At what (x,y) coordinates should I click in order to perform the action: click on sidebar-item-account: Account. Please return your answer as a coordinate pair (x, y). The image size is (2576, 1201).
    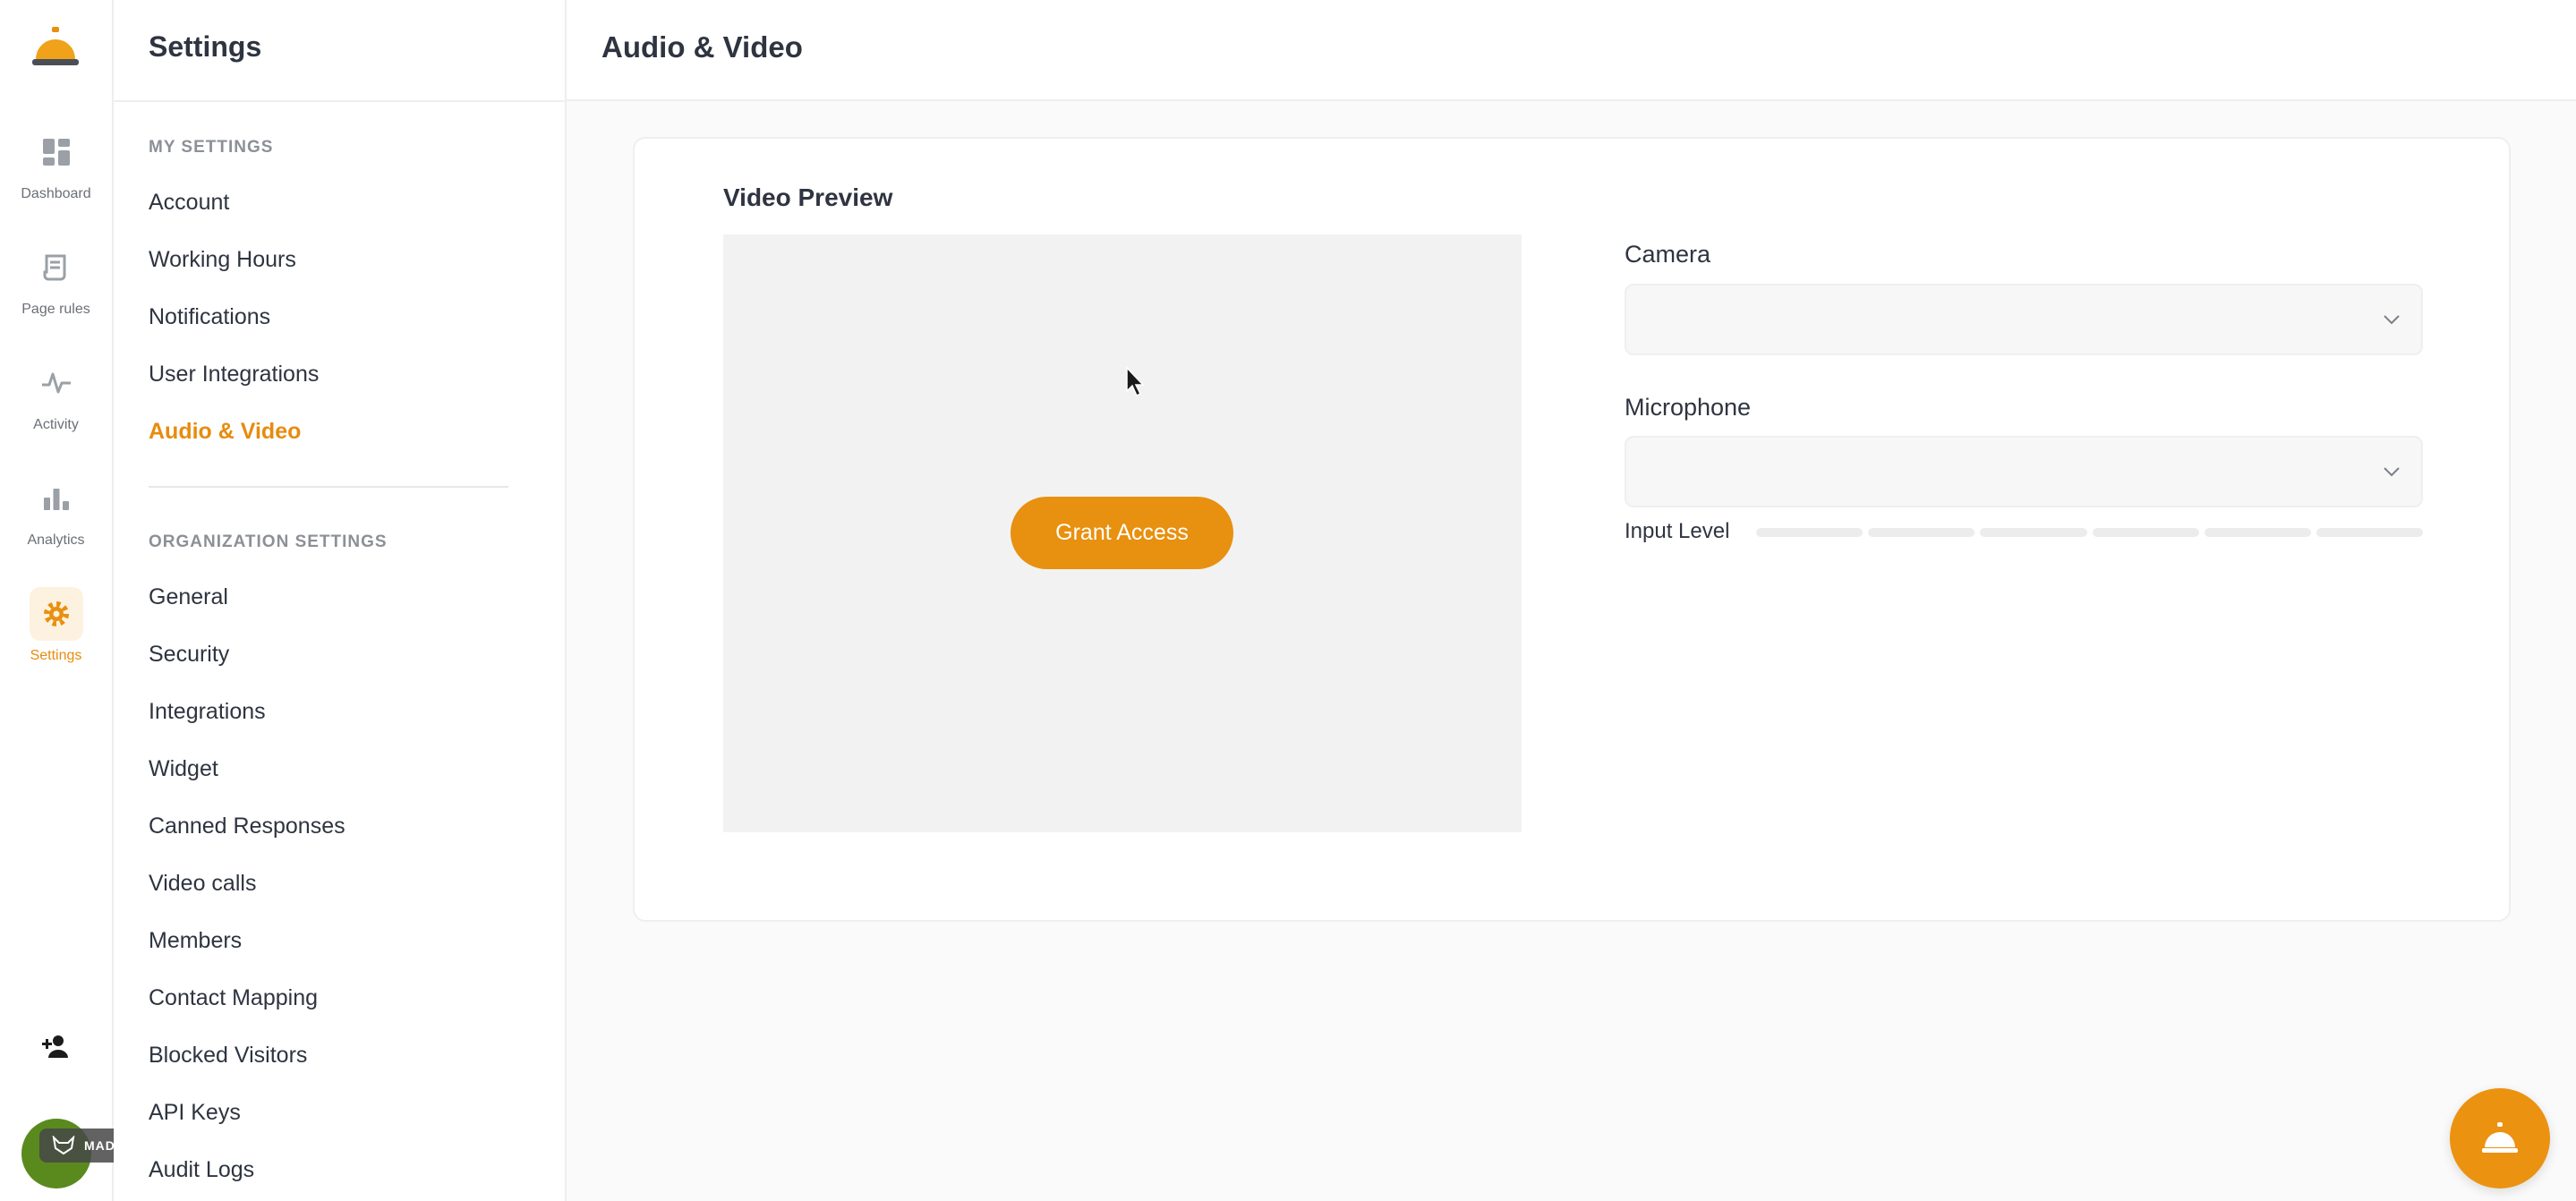
    Looking at the image, I should click on (189, 203).